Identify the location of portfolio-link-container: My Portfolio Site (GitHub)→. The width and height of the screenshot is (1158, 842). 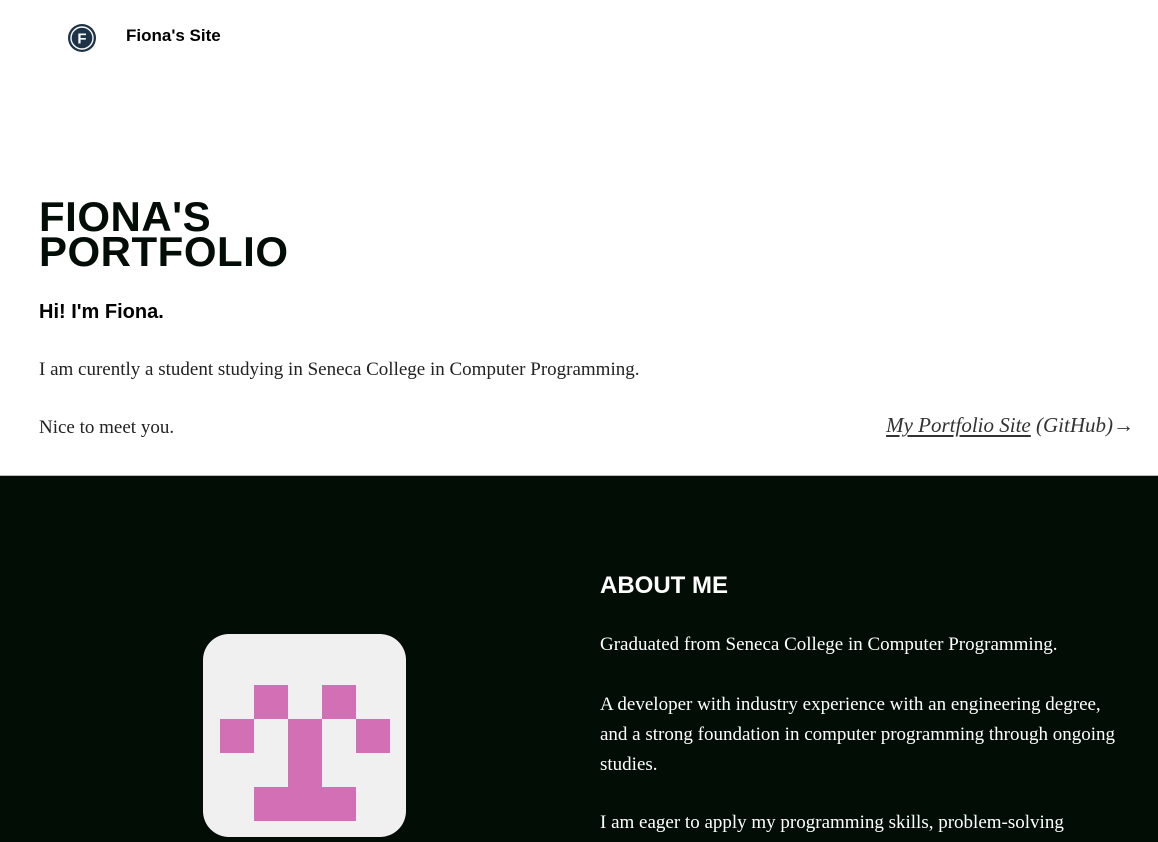
(1010, 425).